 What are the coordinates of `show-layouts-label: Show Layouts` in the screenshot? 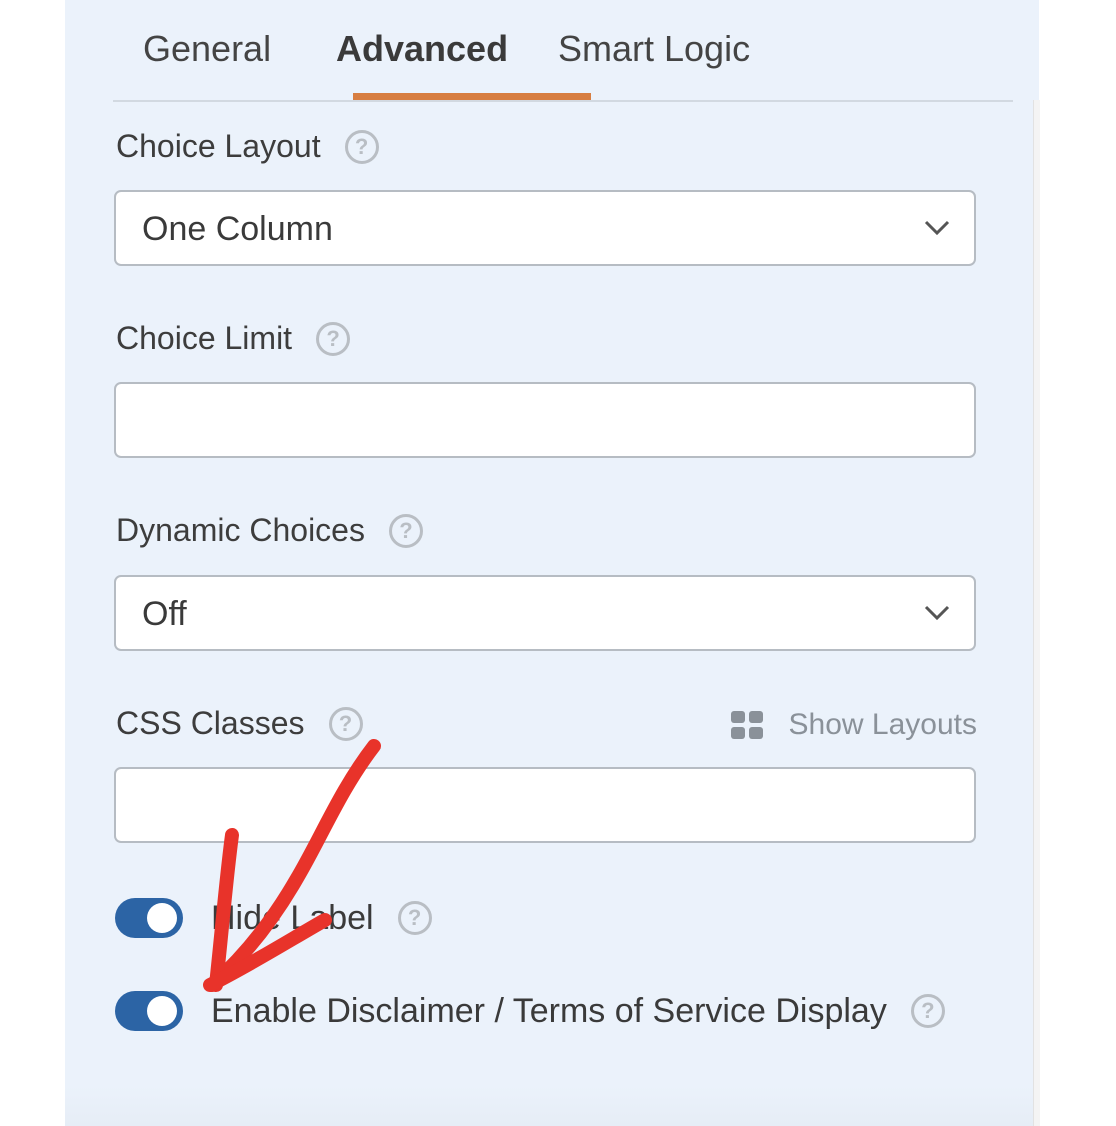 It's located at (882, 724).